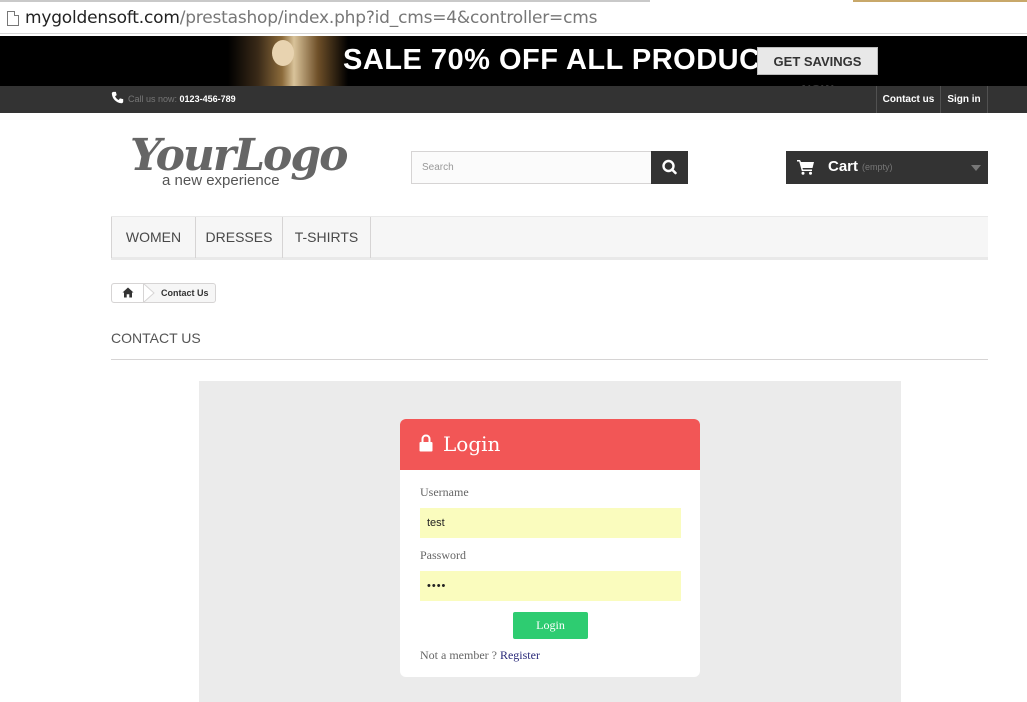 This screenshot has width=1027, height=702. I want to click on phone-icon, so click(117, 97).